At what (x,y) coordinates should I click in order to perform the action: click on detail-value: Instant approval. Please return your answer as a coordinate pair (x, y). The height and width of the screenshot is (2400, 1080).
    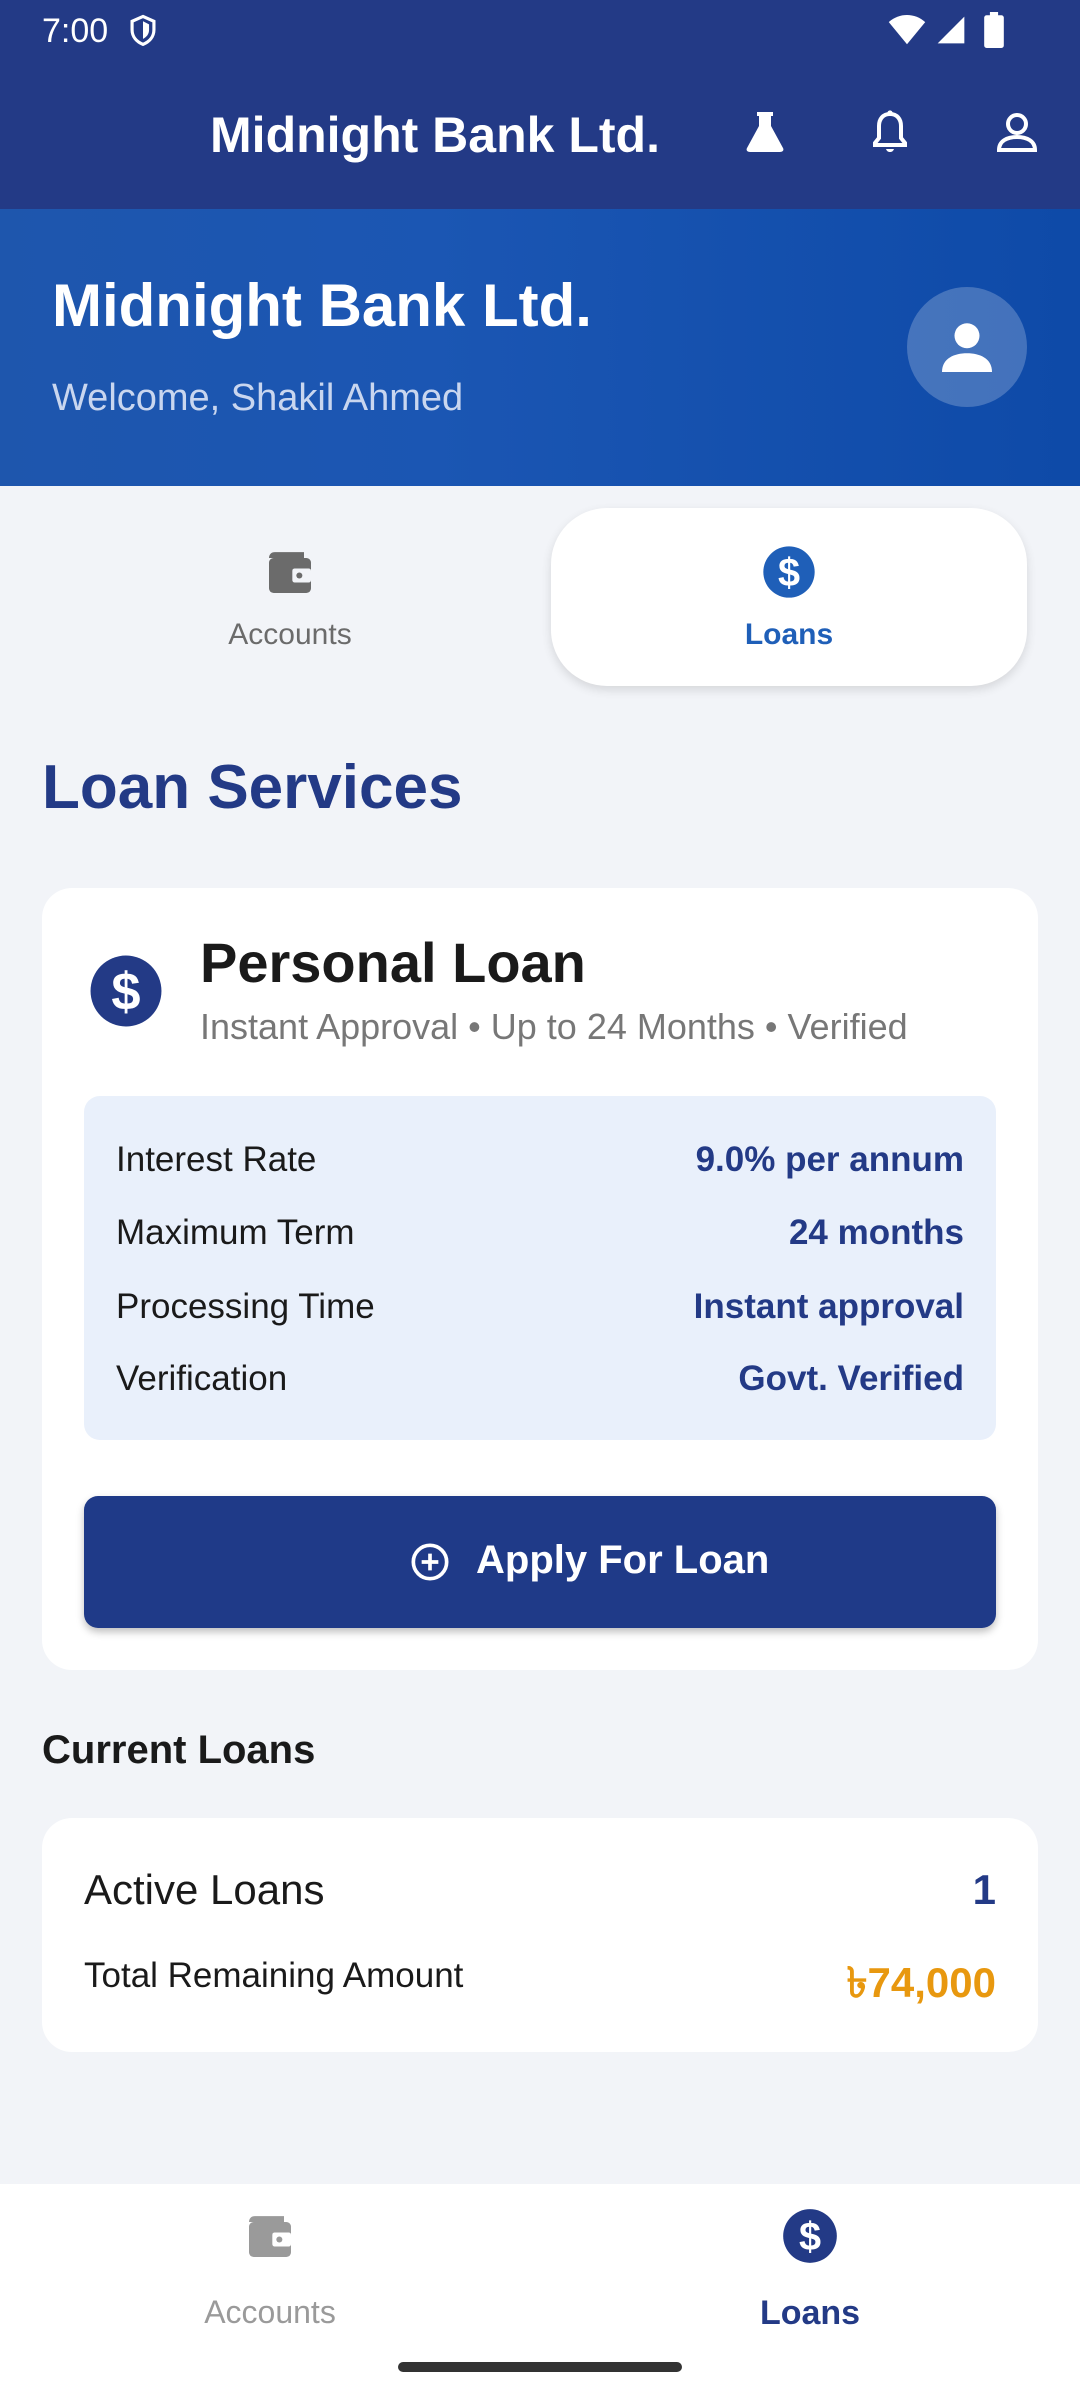
    Looking at the image, I should click on (828, 1306).